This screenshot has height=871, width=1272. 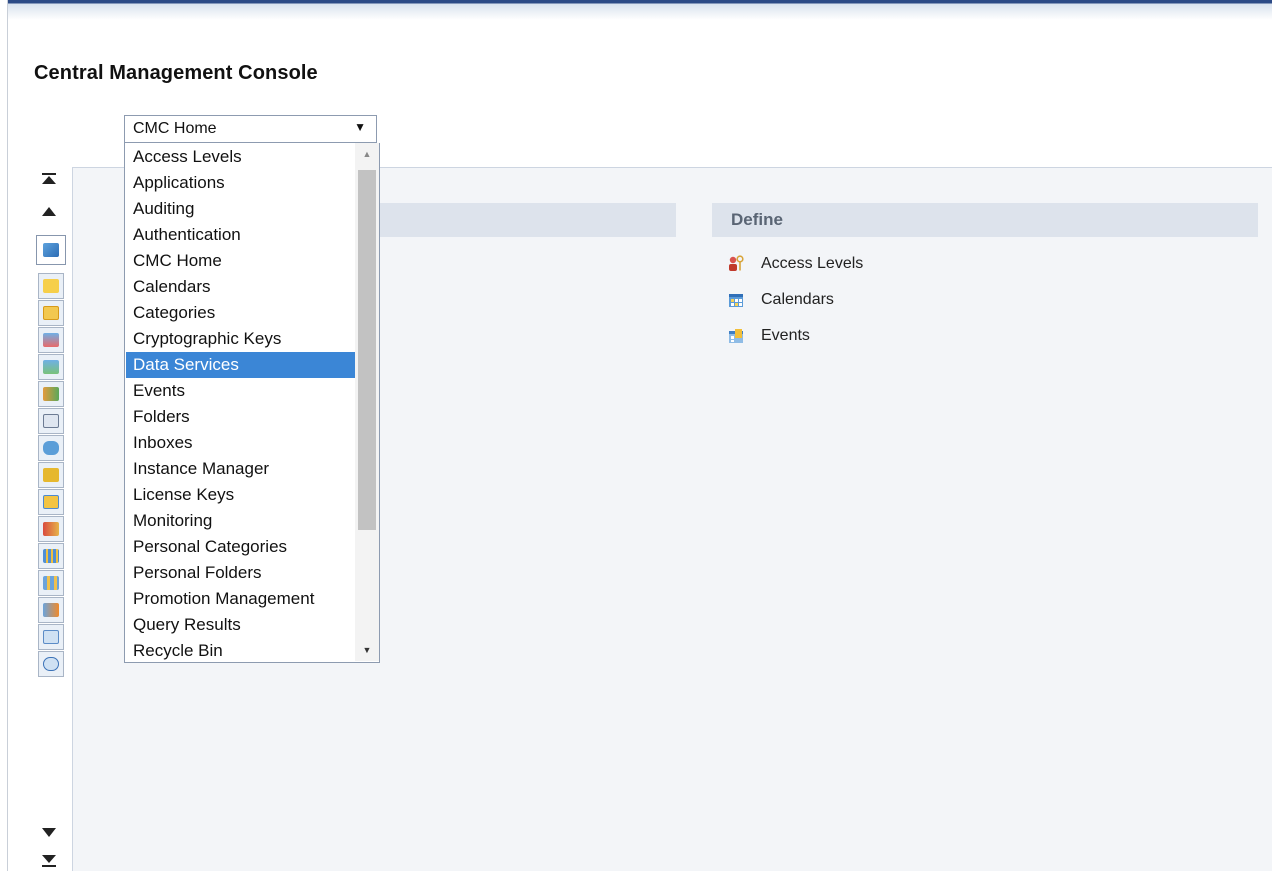 What do you see at coordinates (240, 209) in the screenshot?
I see `dropdown-option: Auditing` at bounding box center [240, 209].